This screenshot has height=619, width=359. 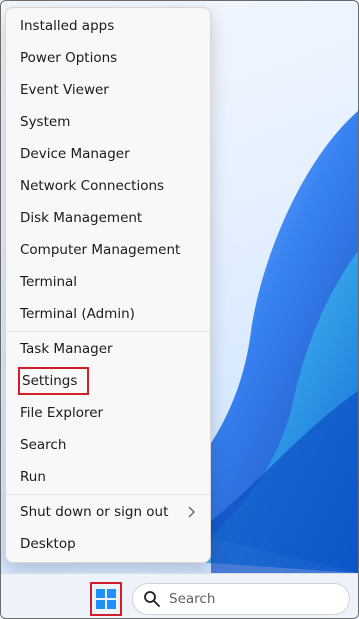 I want to click on taskbar: Search, so click(x=179, y=595).